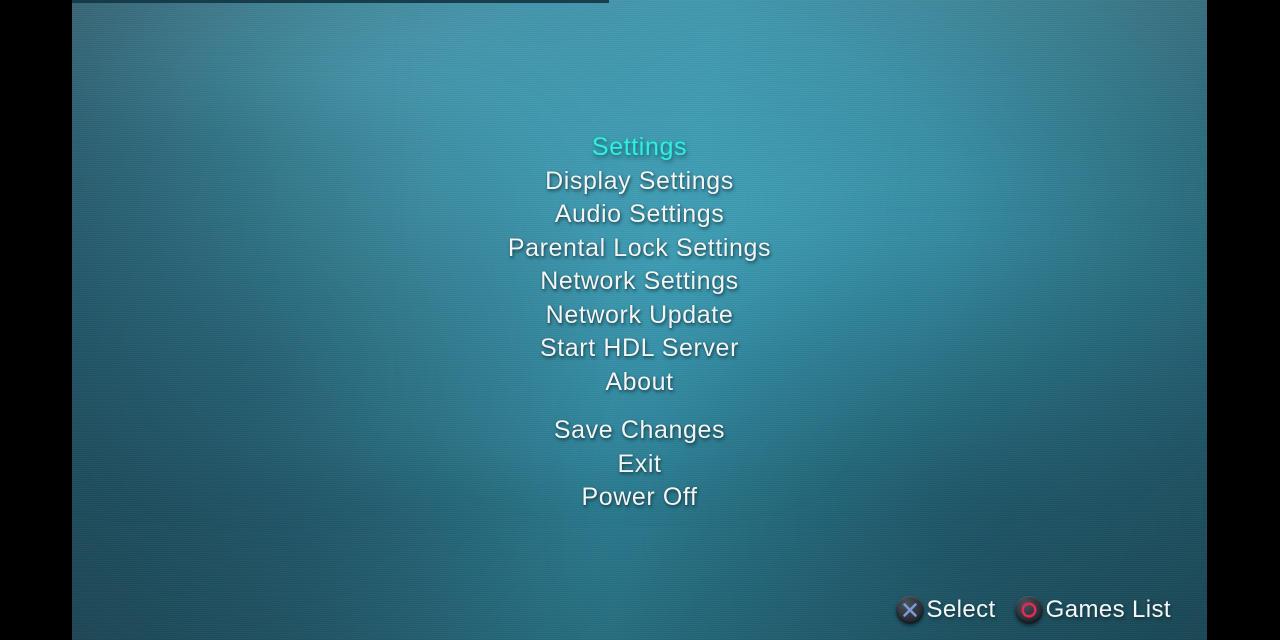 The width and height of the screenshot is (1280, 640). Describe the element at coordinates (639, 282) in the screenshot. I see `menu-item-network-settings: Network Settings` at that location.